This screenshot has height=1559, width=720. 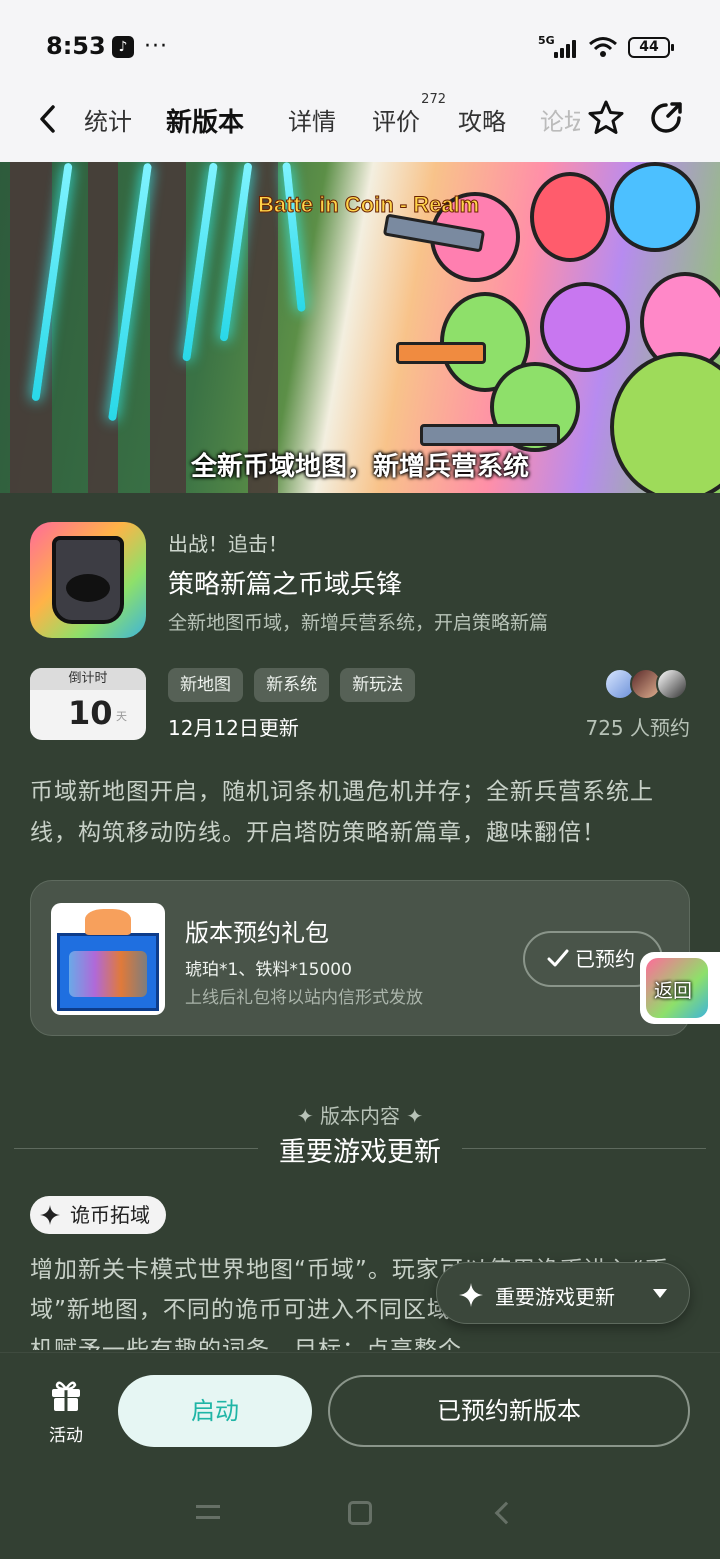 What do you see at coordinates (76, 46) in the screenshot?
I see `status-time: 8:53` at bounding box center [76, 46].